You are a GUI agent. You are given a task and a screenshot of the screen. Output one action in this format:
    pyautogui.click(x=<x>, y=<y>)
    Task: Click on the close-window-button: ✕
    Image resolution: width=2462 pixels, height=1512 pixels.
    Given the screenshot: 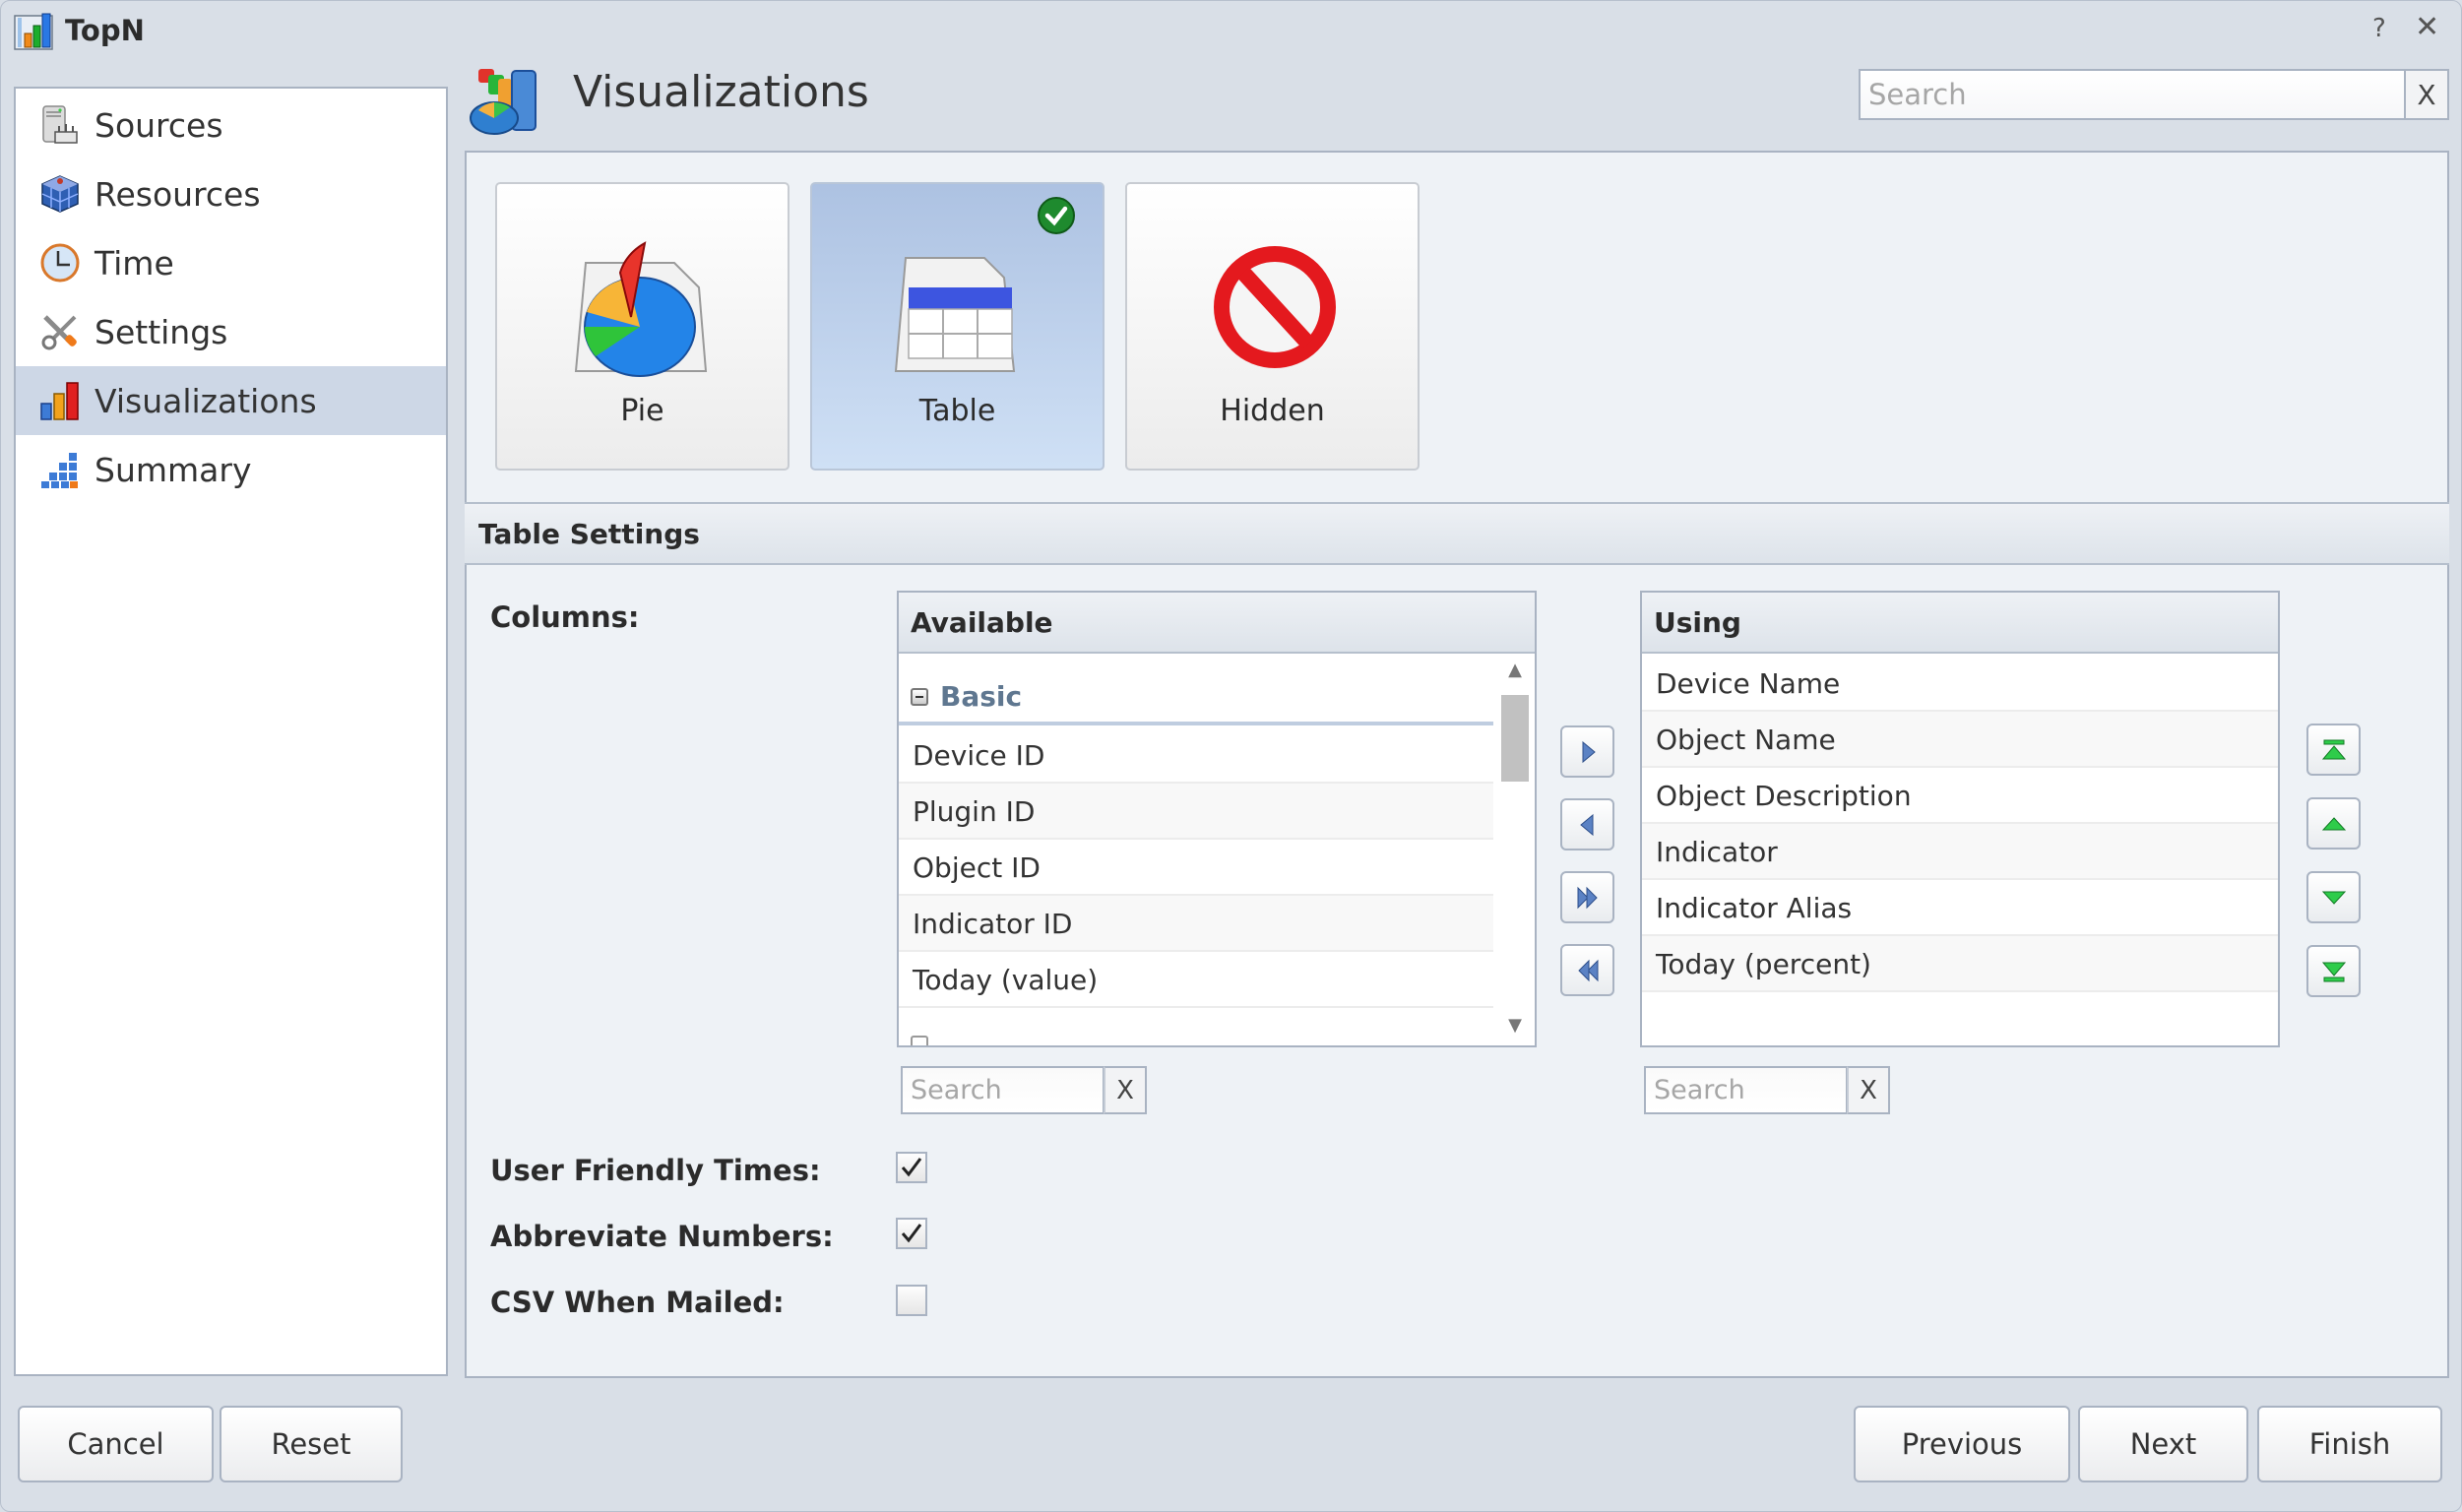 What is the action you would take?
    pyautogui.click(x=2427, y=27)
    